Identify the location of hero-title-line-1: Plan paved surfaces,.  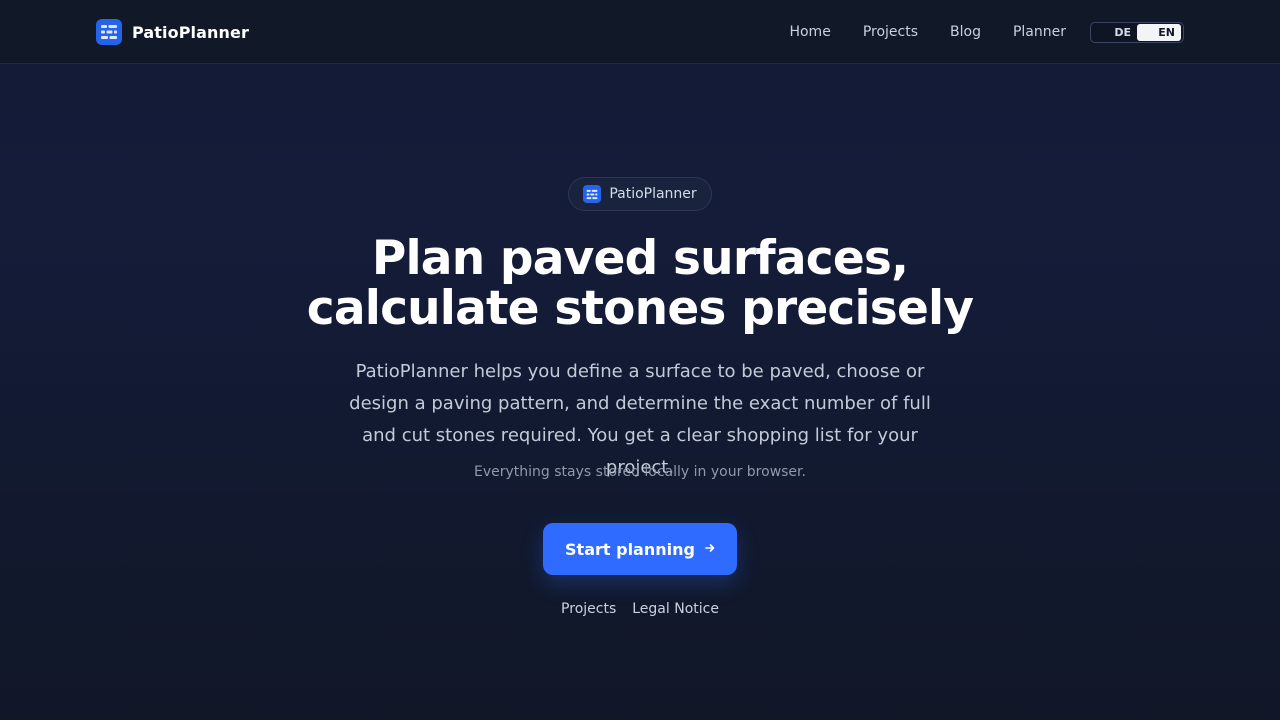
(640, 258).